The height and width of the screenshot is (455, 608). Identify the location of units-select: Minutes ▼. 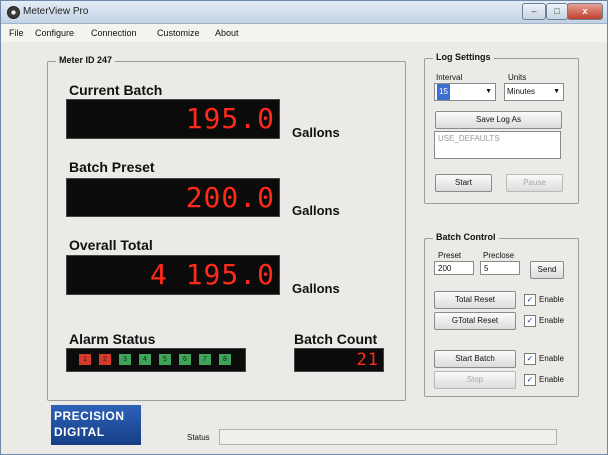
(534, 92).